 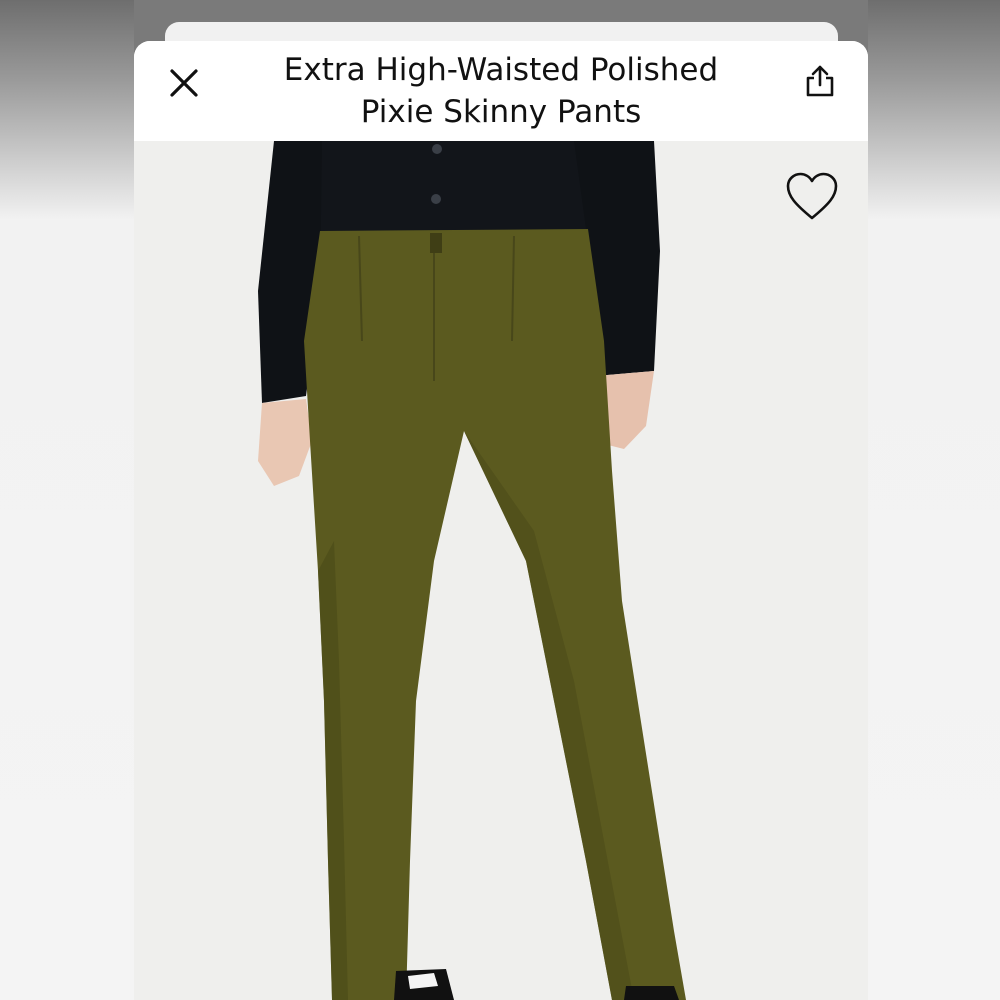 I want to click on right-shoe, so click(x=651, y=993).